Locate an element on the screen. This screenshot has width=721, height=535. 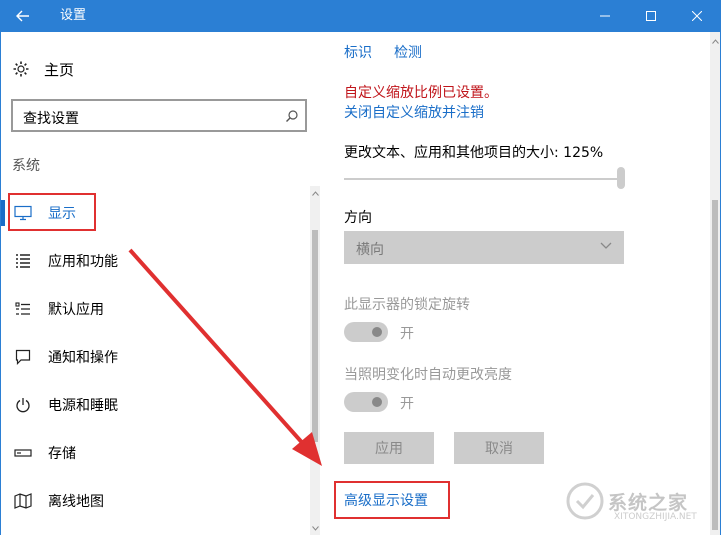
sidebar-item-default-apps: 默认应用 is located at coordinates (157, 309).